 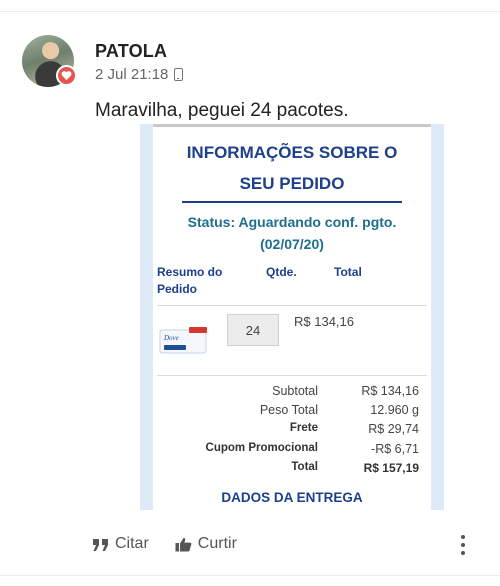 I want to click on post-actions: Citar Curtir, so click(x=164, y=544).